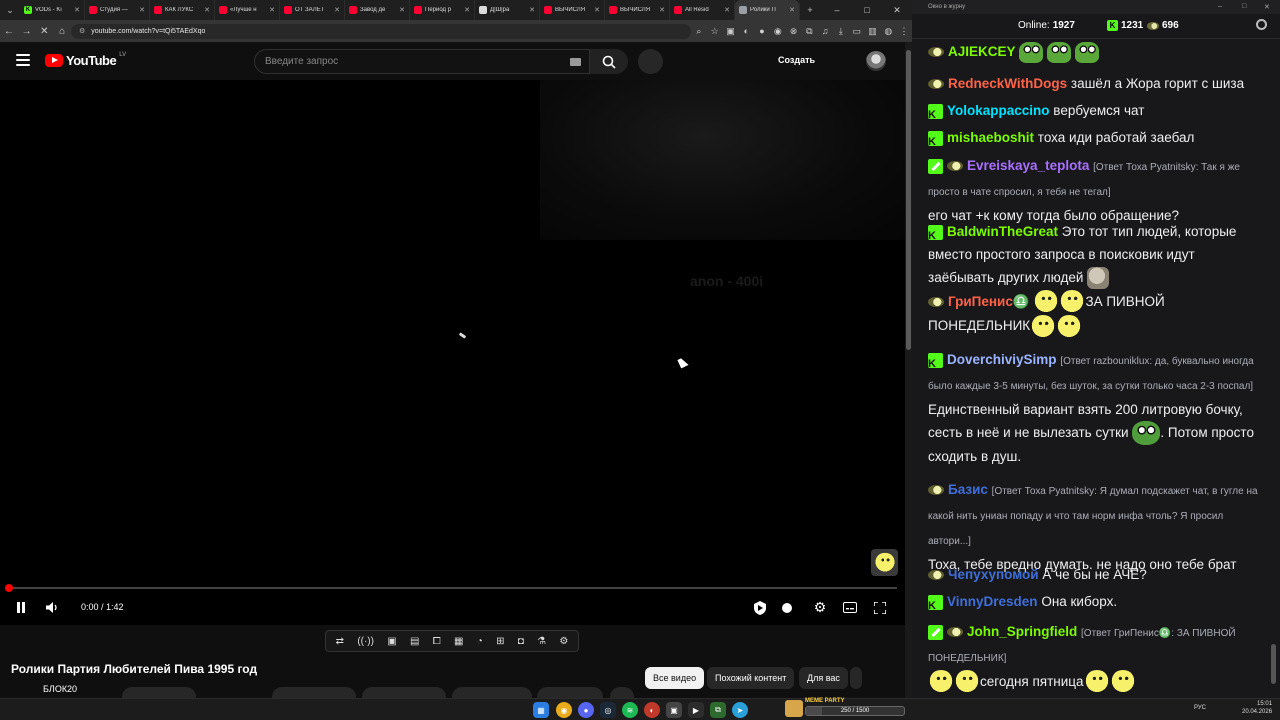  I want to click on language-indicator: РУС, so click(1200, 708).